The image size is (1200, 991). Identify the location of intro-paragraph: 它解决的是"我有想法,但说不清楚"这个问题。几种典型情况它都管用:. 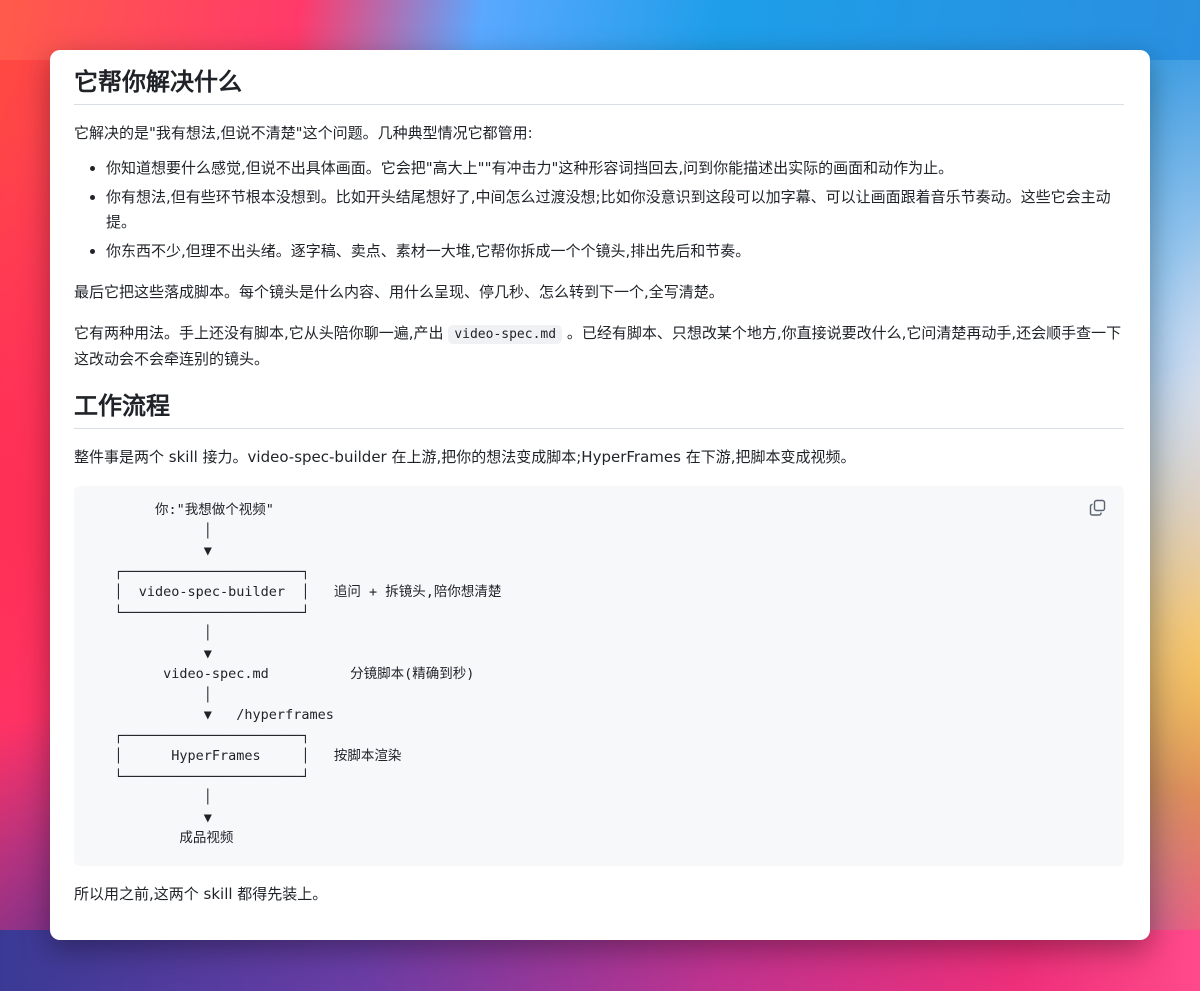
(303, 133).